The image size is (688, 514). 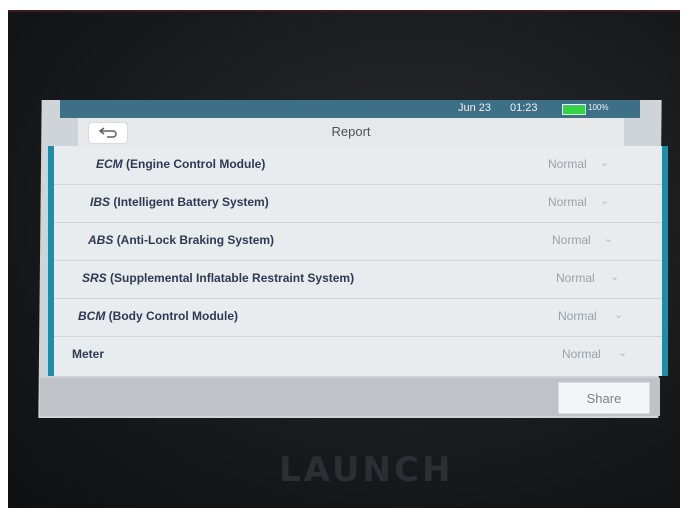 What do you see at coordinates (181, 240) in the screenshot?
I see `system-label: ABS (Anti-Lock Braking System)` at bounding box center [181, 240].